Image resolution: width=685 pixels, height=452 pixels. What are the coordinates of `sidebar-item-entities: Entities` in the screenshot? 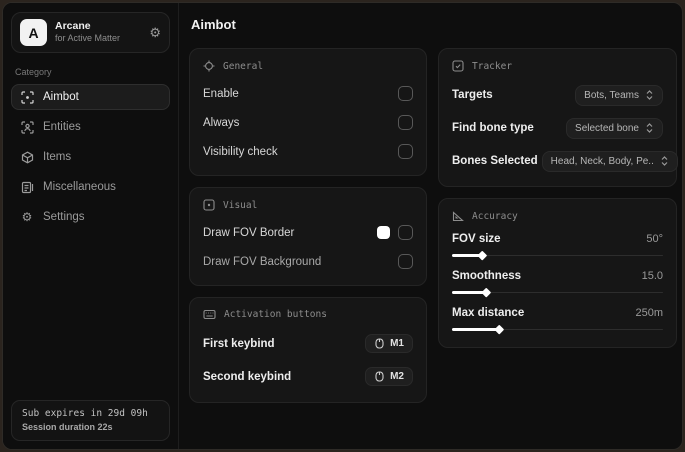 It's located at (90, 127).